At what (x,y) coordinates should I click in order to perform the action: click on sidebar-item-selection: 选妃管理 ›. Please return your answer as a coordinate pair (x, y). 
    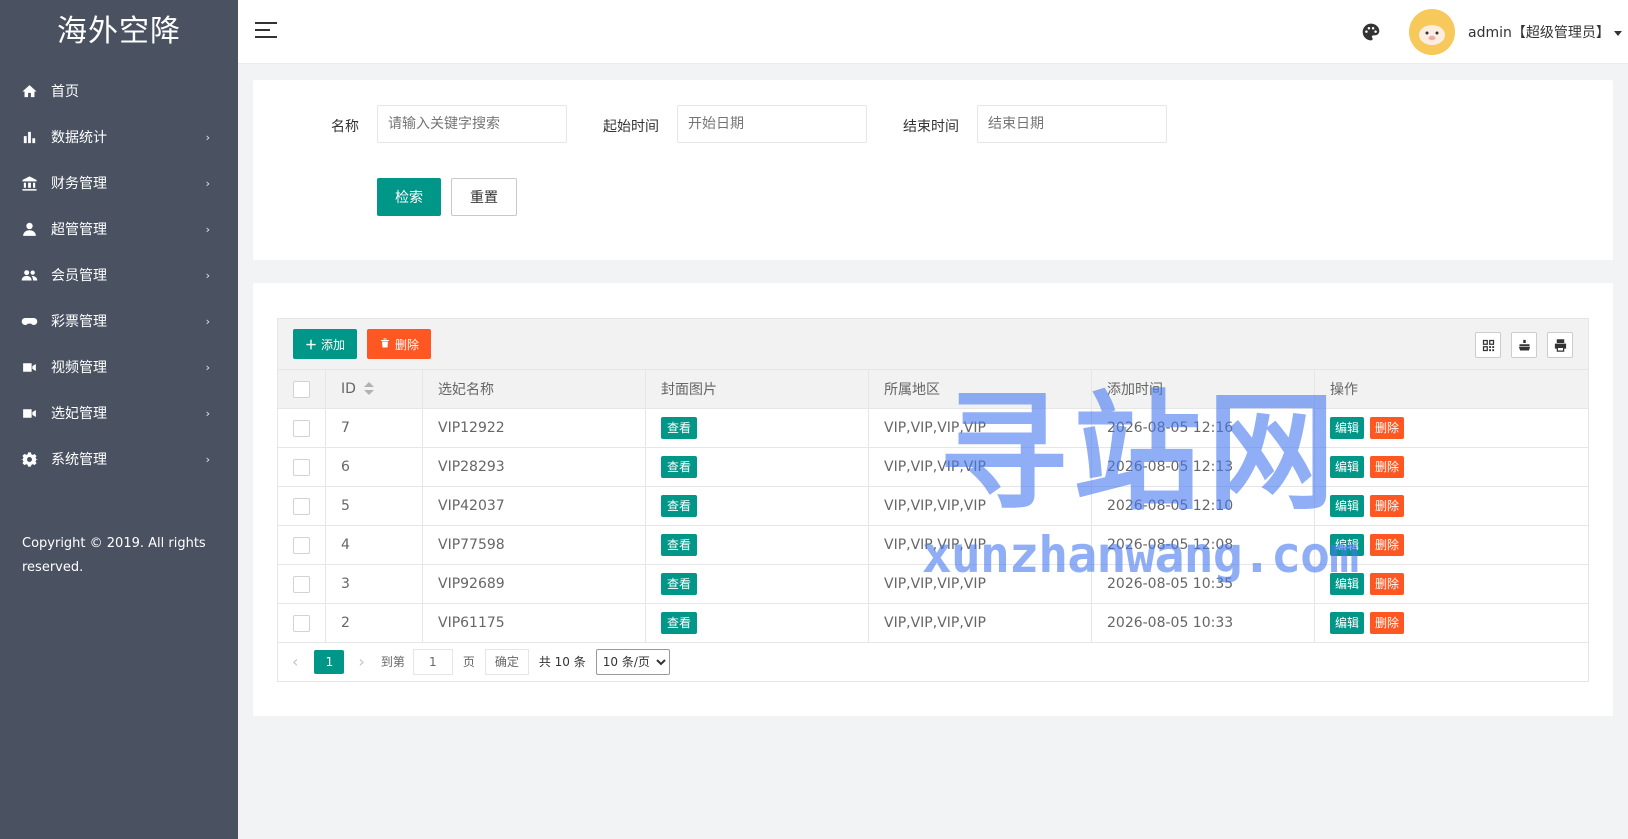
    Looking at the image, I should click on (119, 413).